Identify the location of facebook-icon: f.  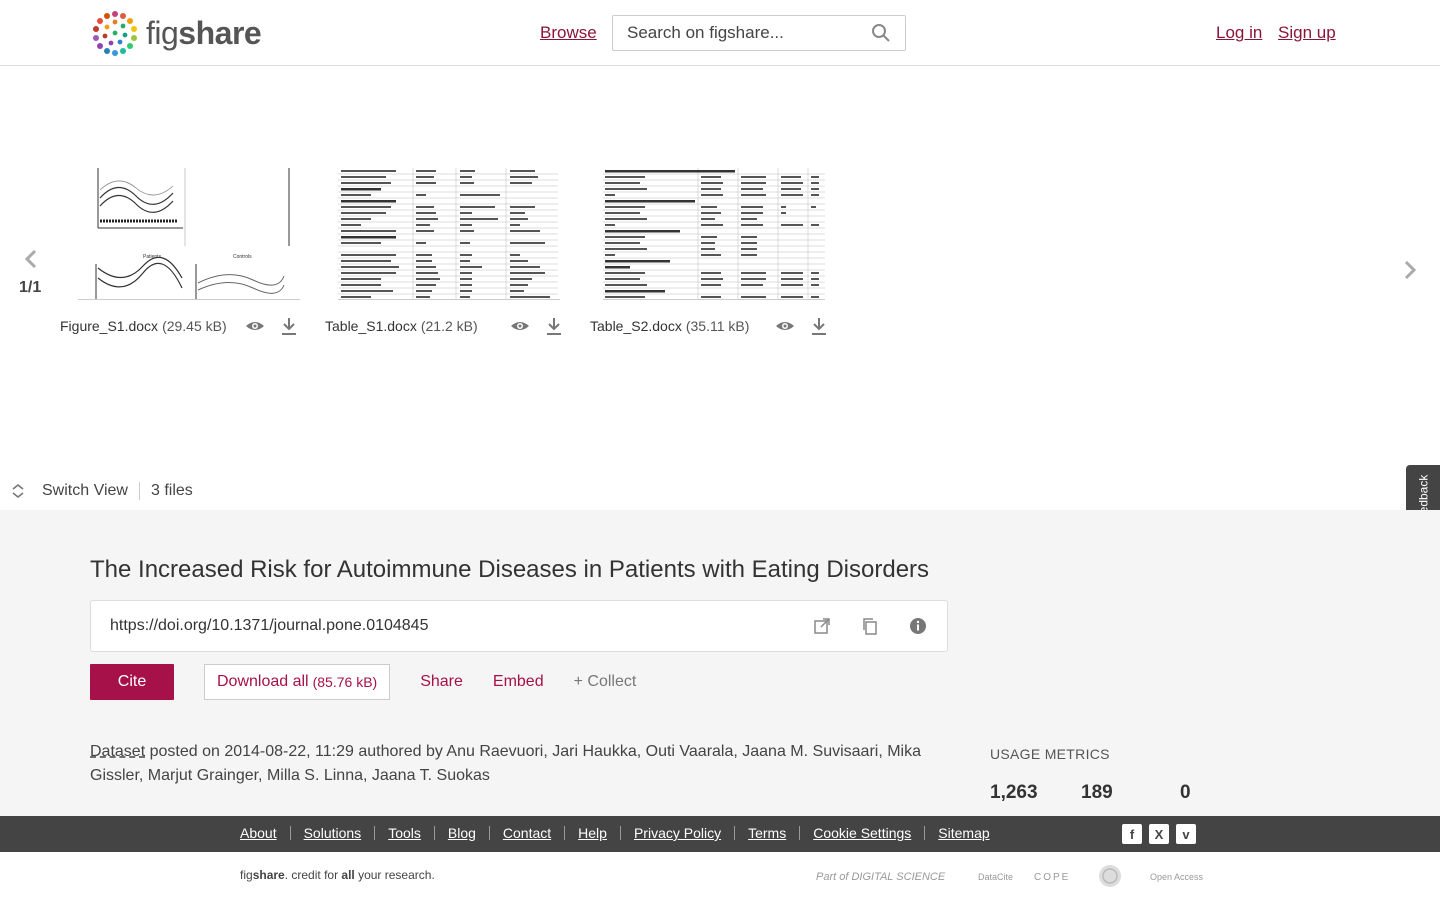
(1132, 834).